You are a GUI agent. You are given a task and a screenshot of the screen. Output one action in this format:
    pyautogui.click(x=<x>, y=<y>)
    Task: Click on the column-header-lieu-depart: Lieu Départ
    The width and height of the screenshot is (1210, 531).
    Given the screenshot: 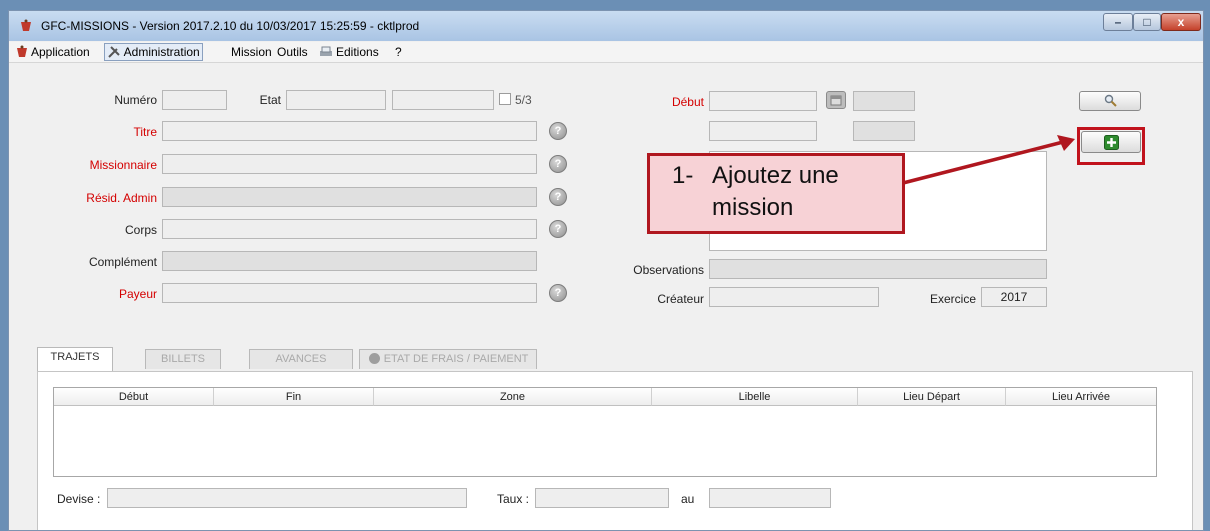 What is the action you would take?
    pyautogui.click(x=932, y=397)
    